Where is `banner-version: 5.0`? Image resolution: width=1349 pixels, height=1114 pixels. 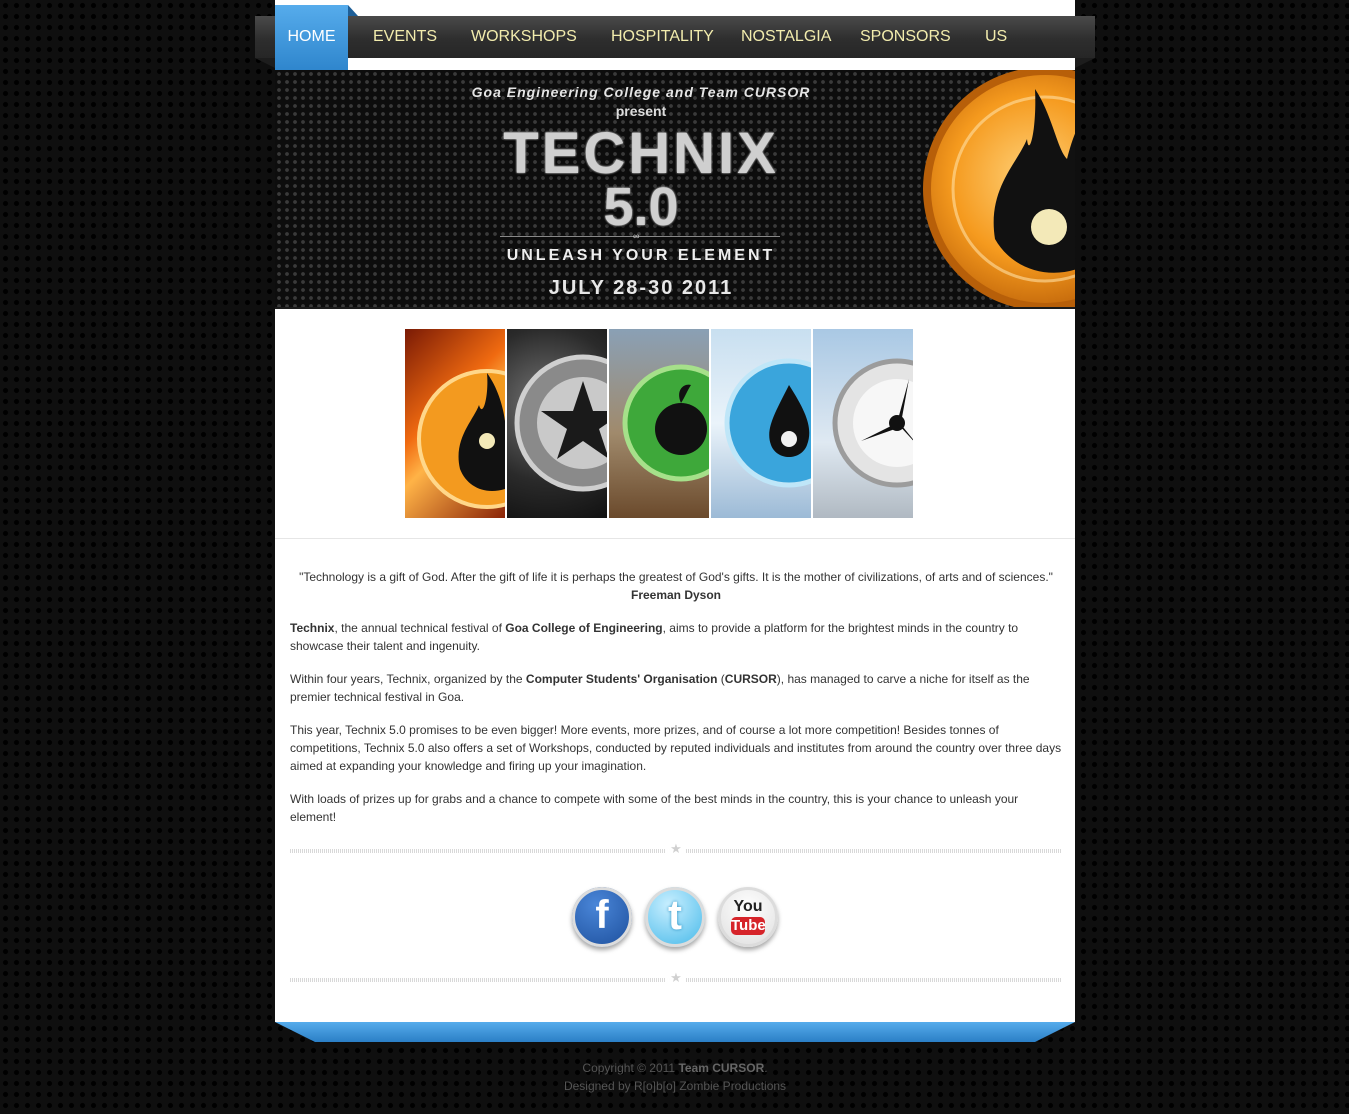
banner-version: 5.0 is located at coordinates (641, 207).